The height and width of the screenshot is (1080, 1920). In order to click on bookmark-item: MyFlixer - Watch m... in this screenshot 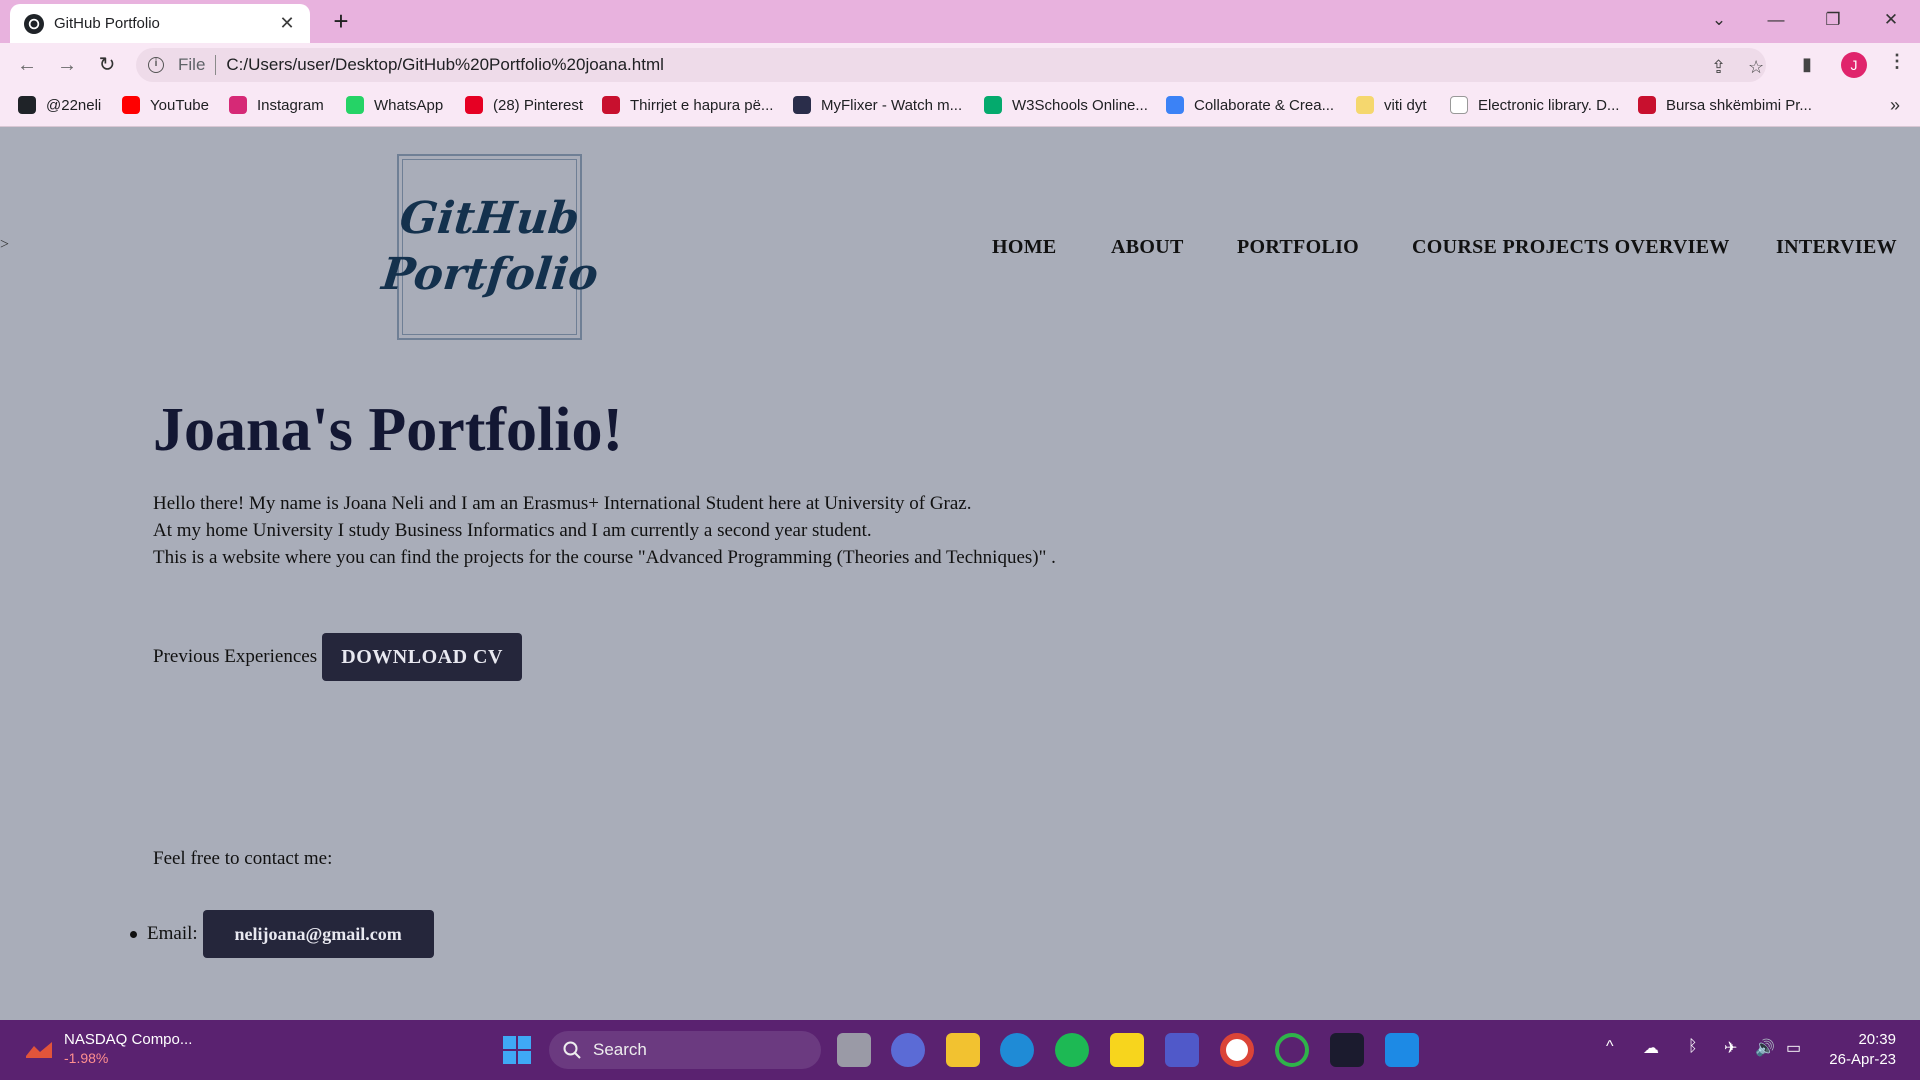, I will do `click(877, 105)`.